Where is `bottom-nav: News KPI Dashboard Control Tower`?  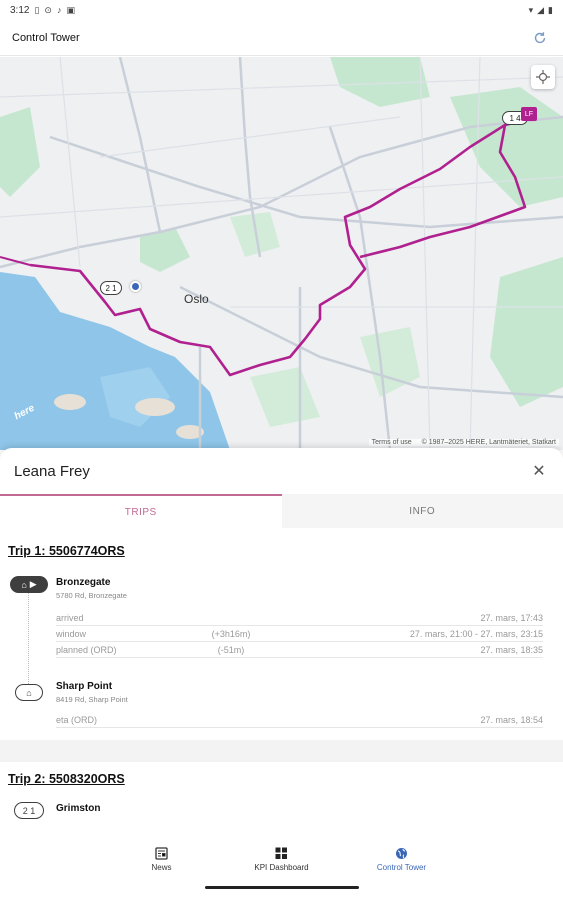
bottom-nav: News KPI Dashboard Control Tower is located at coordinates (281, 871).